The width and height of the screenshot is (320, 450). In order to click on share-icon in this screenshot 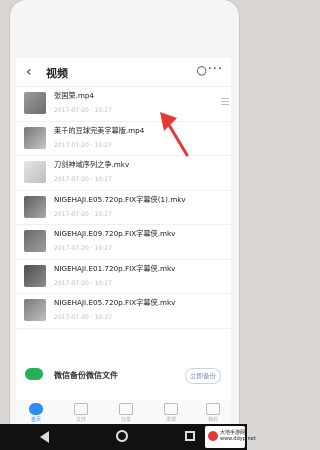, I will do `click(126, 409)`.